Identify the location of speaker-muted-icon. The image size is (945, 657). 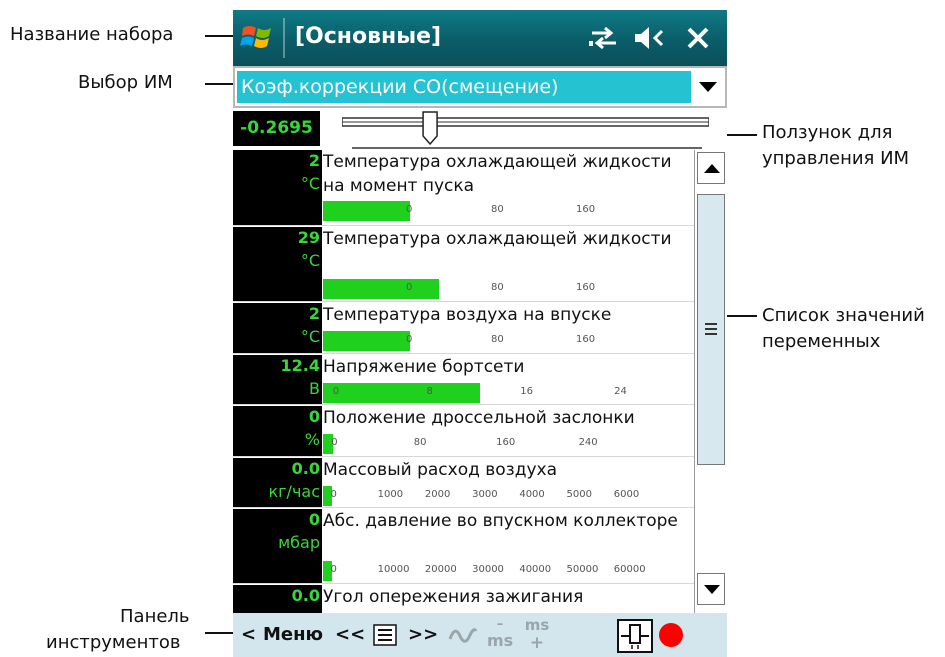
(649, 38).